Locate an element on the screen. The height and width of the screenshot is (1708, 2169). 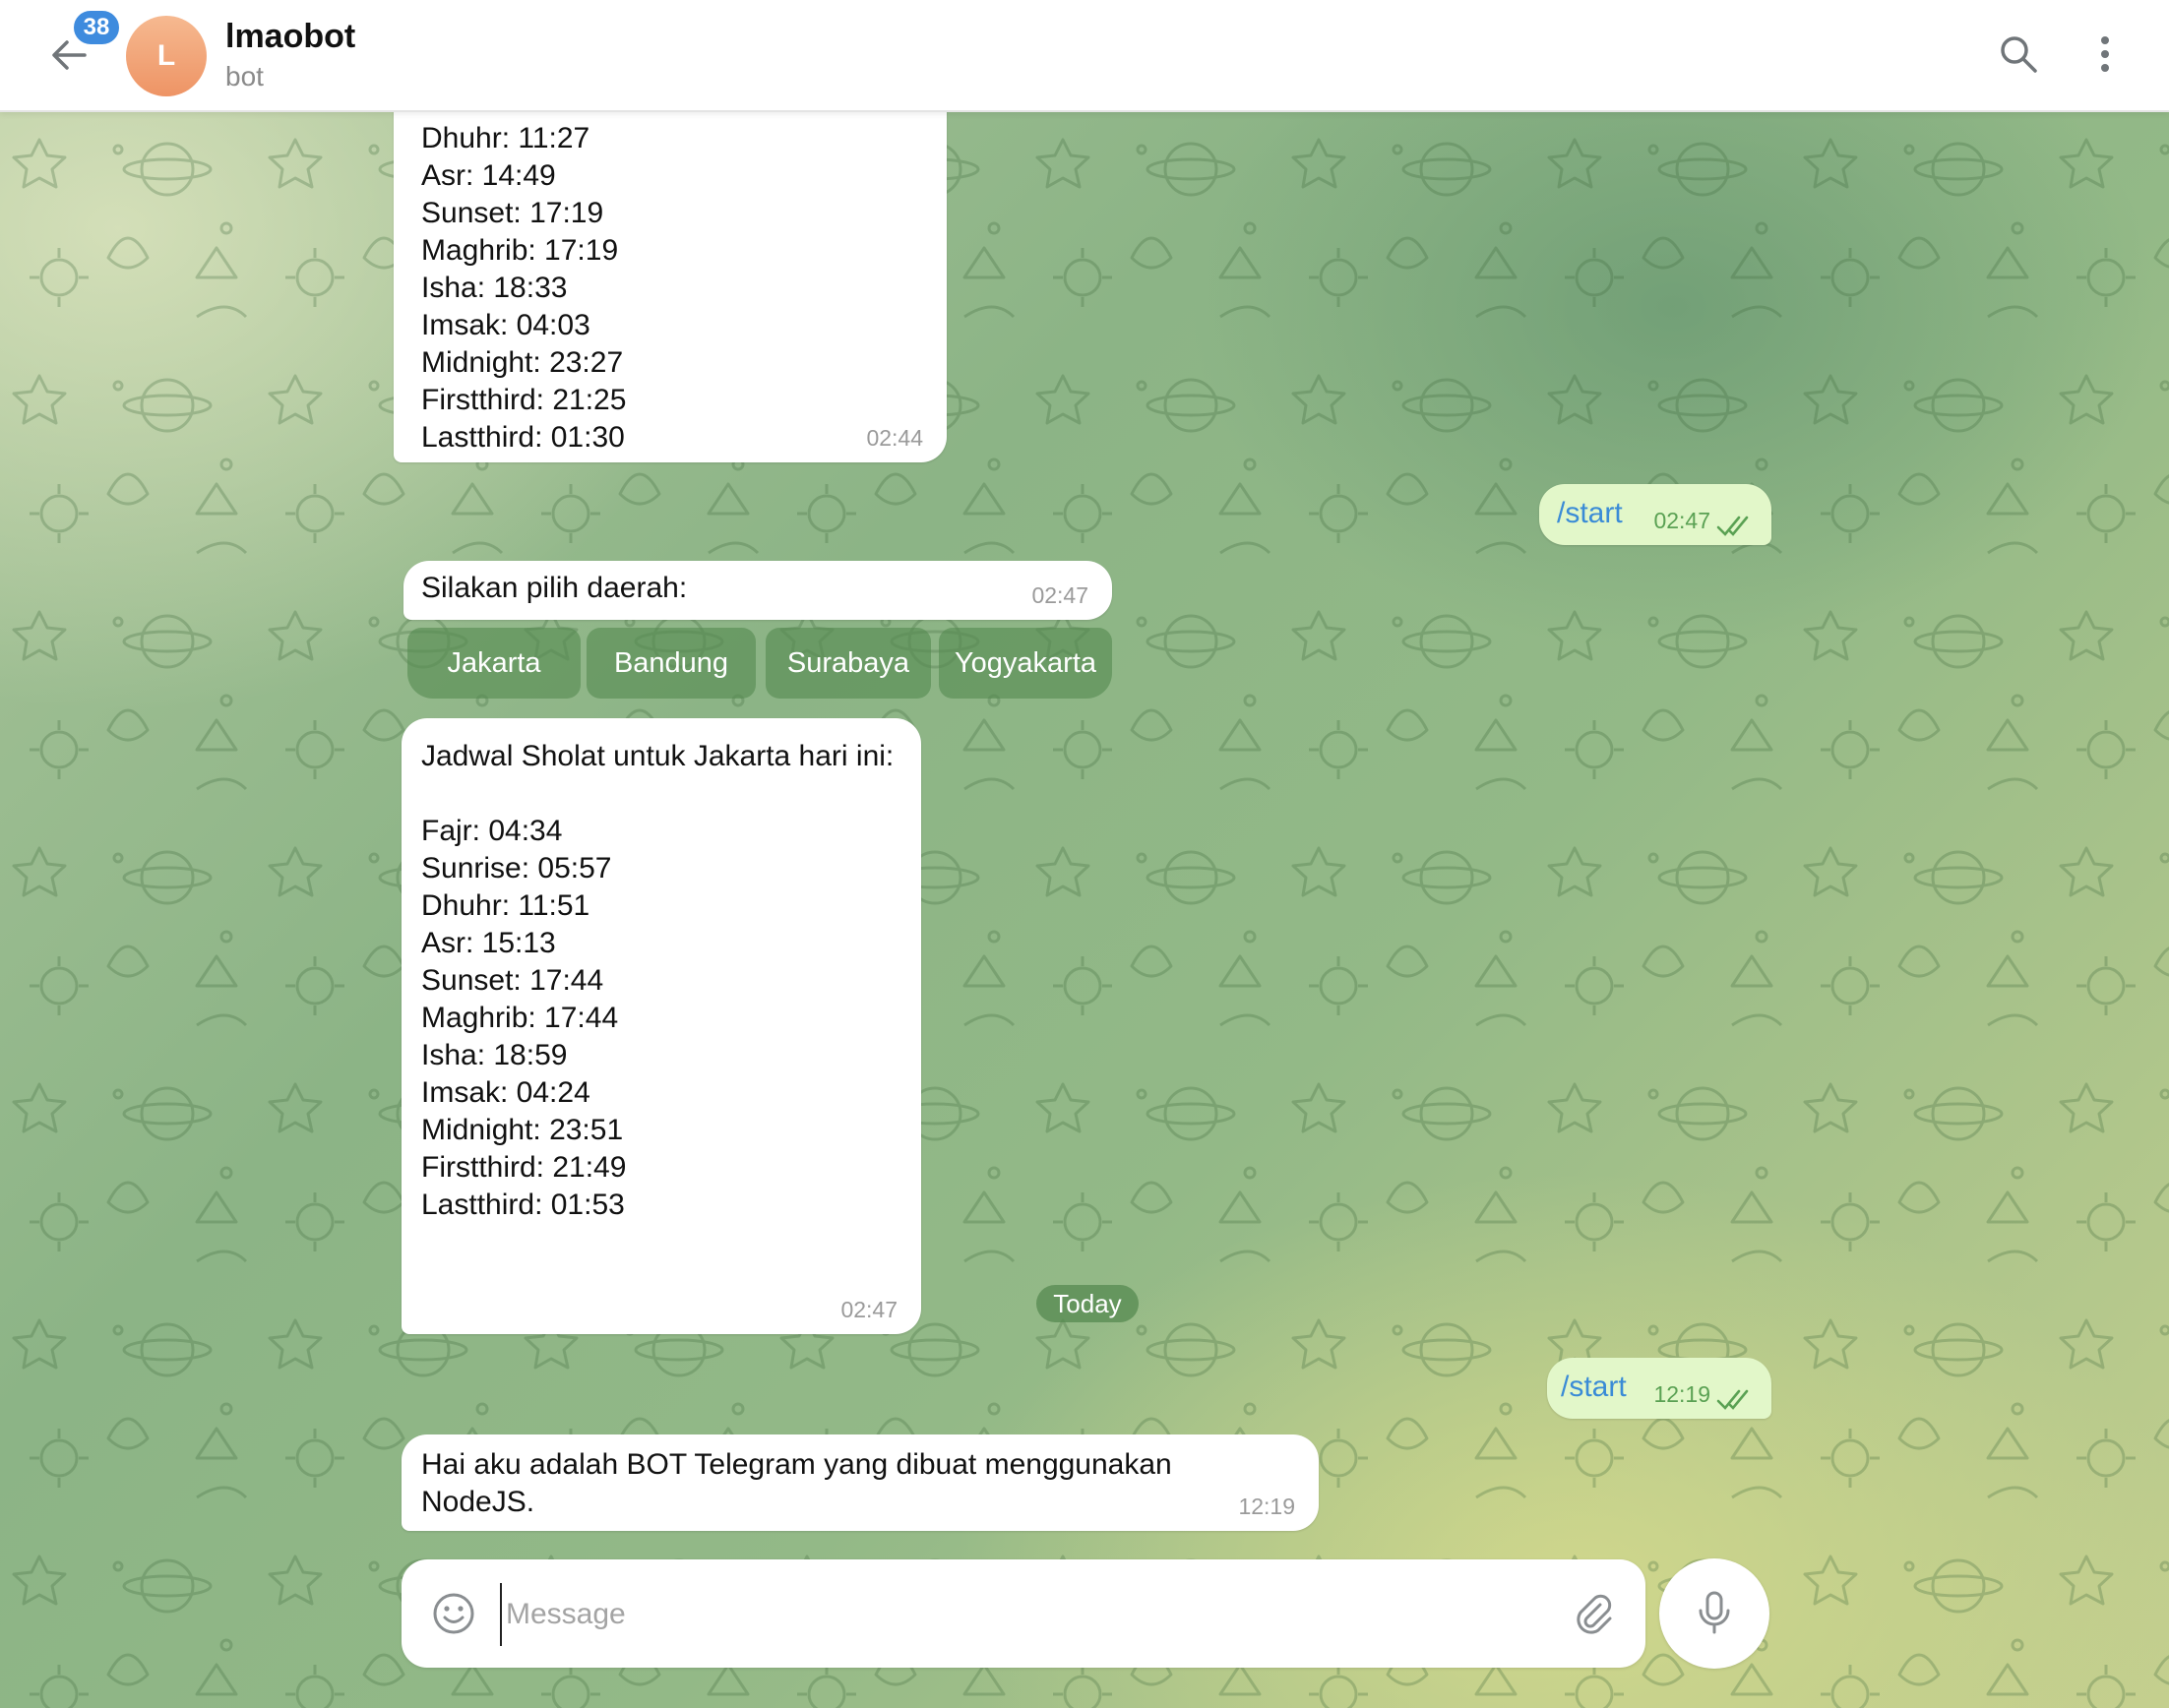
message-line: Imsak: 04:03 is located at coordinates (505, 325).